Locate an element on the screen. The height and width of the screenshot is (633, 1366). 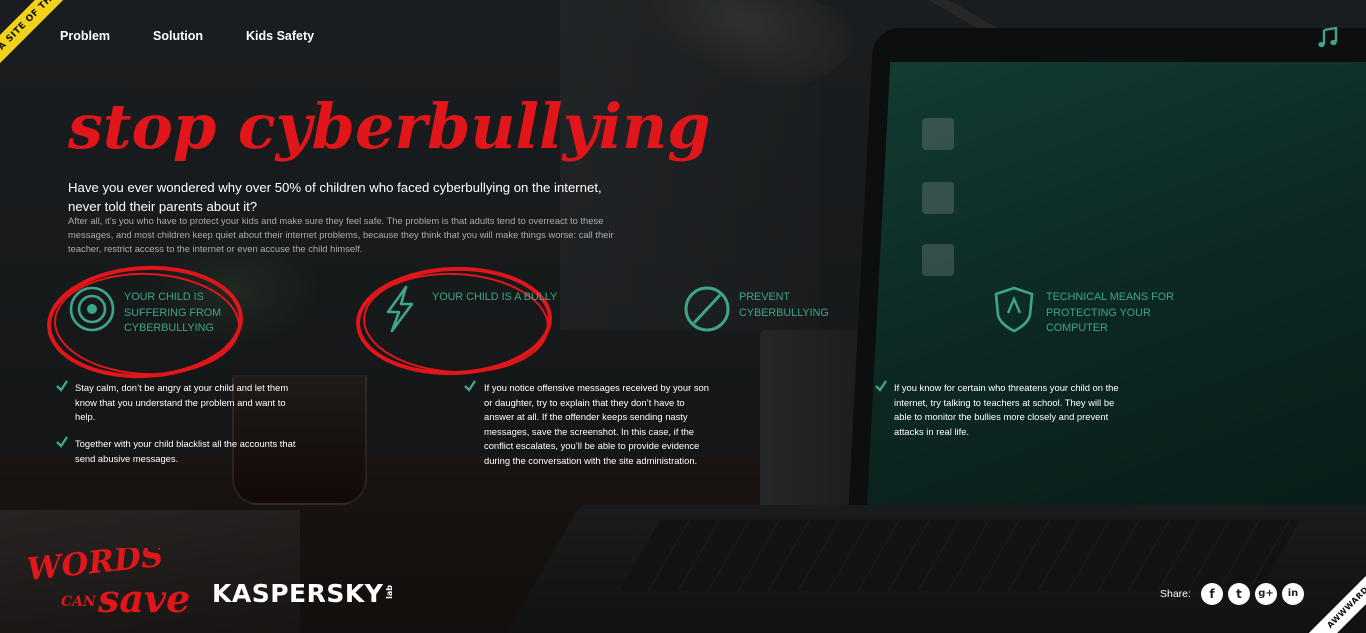
words-can-save-logo: WORDS CAN save is located at coordinates (111, 579).